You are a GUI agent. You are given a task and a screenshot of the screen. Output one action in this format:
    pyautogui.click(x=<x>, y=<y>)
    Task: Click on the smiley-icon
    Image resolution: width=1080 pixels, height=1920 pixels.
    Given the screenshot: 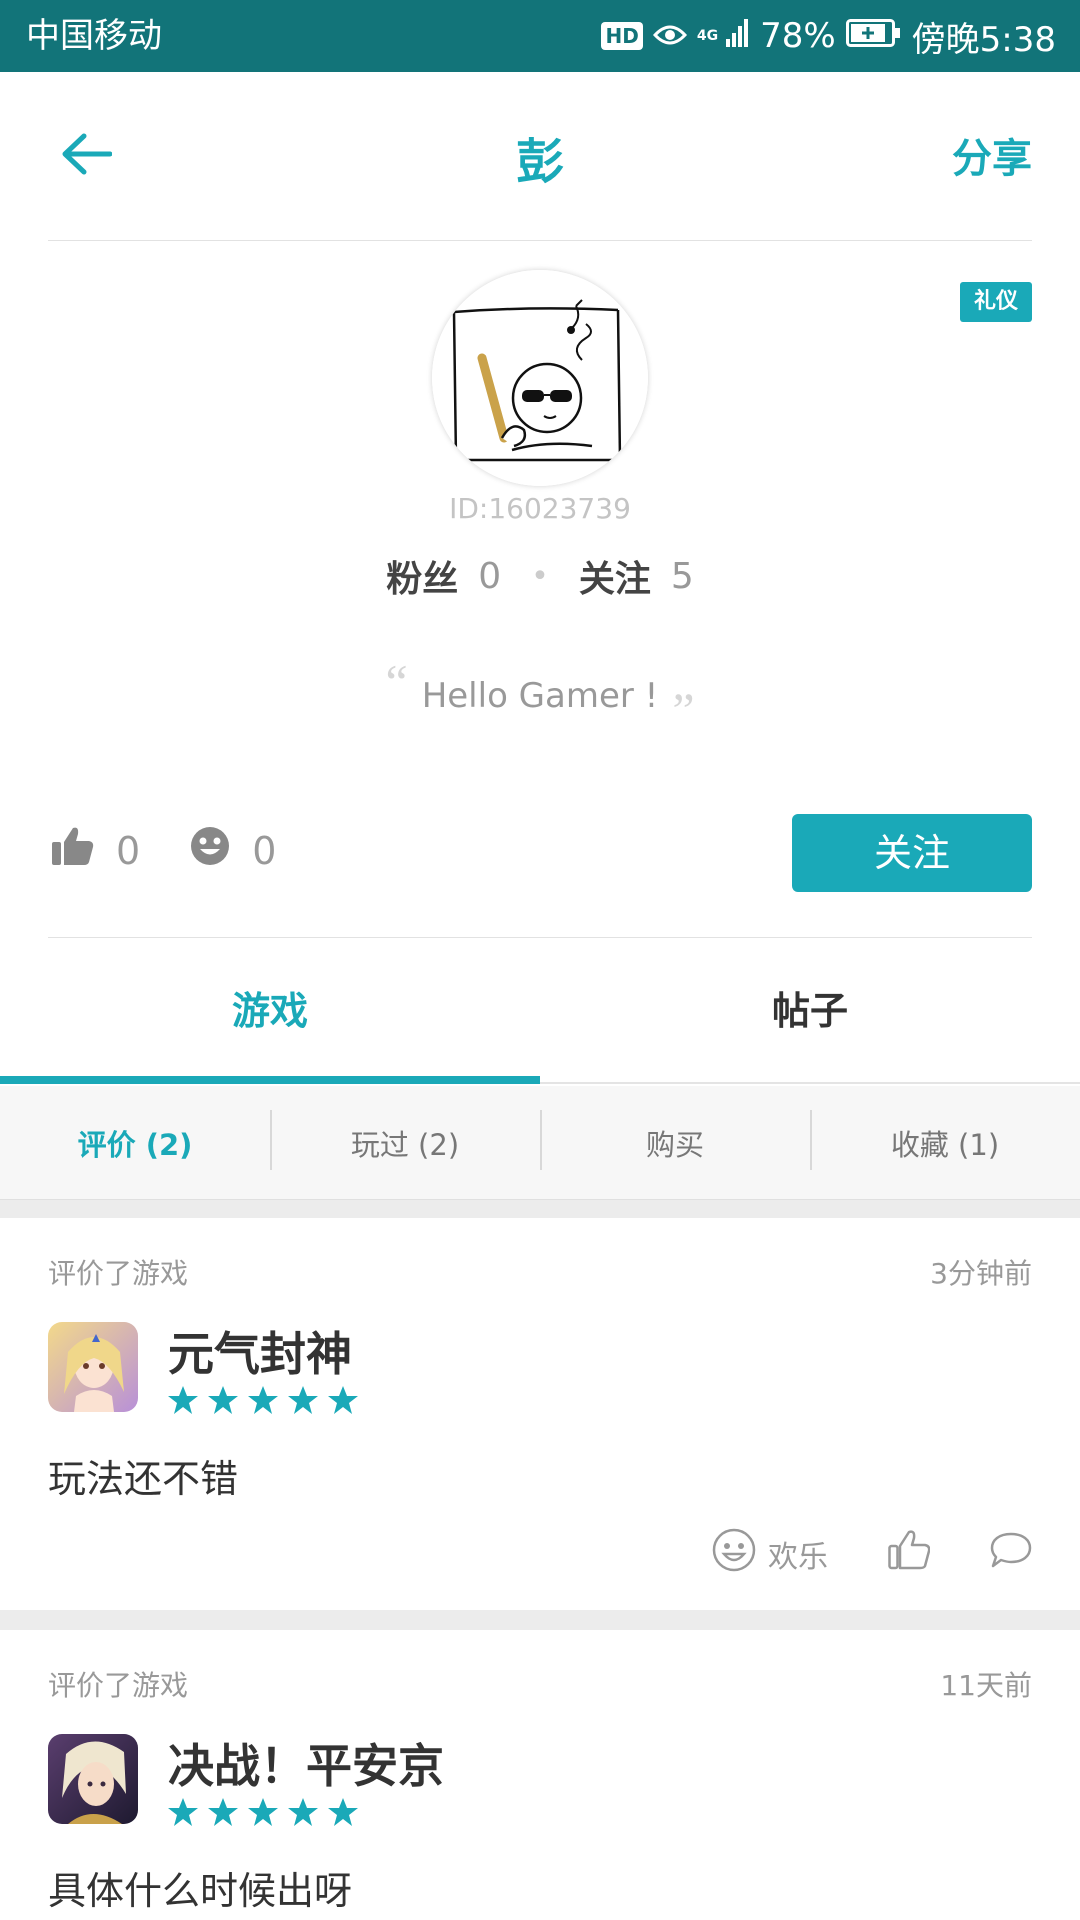 What is the action you would take?
    pyautogui.click(x=210, y=850)
    